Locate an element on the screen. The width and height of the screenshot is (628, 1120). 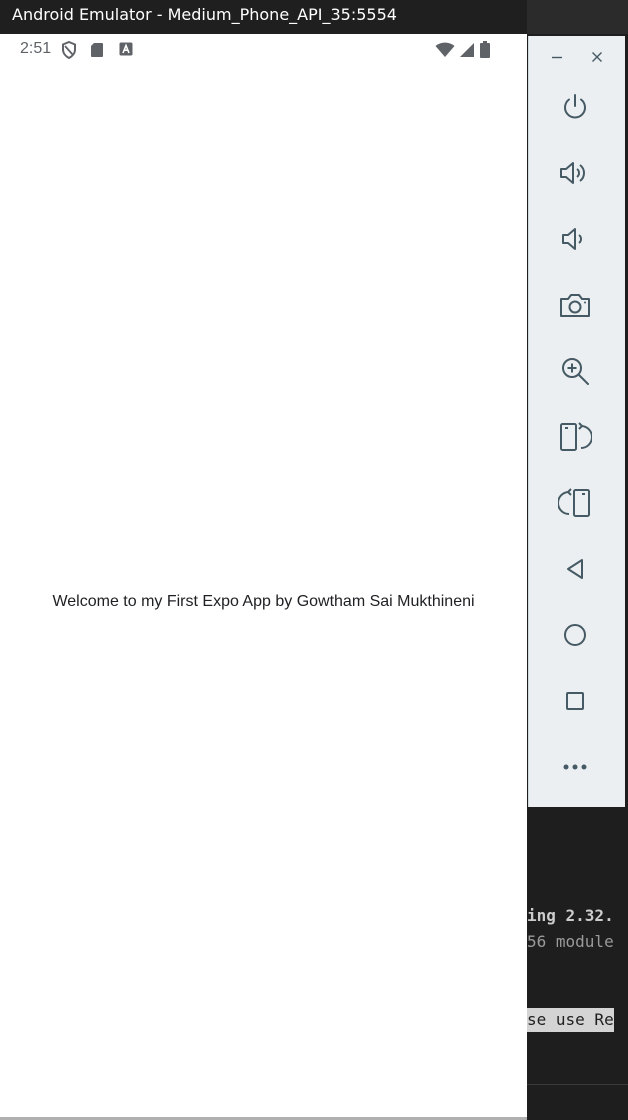
toolbar-window-controls is located at coordinates (577, 57).